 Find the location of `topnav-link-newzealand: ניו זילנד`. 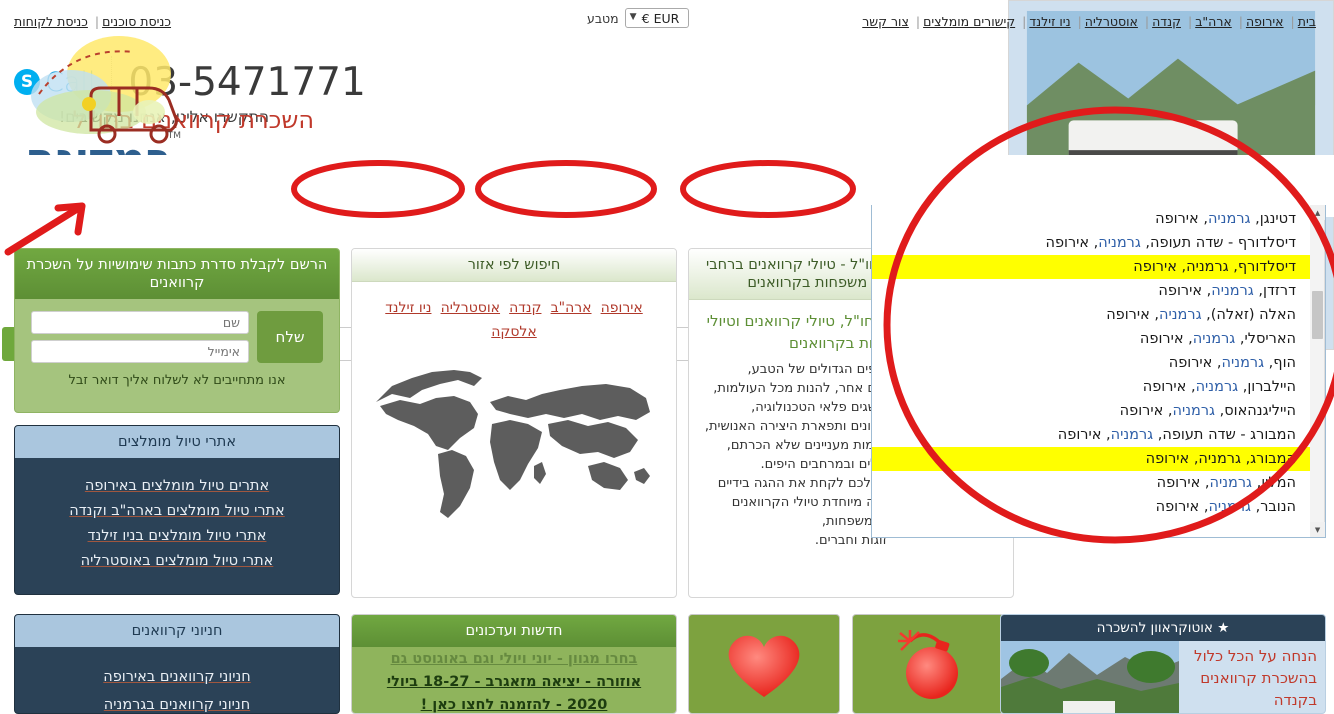

topnav-link-newzealand: ניו זילנד is located at coordinates (1049, 21).